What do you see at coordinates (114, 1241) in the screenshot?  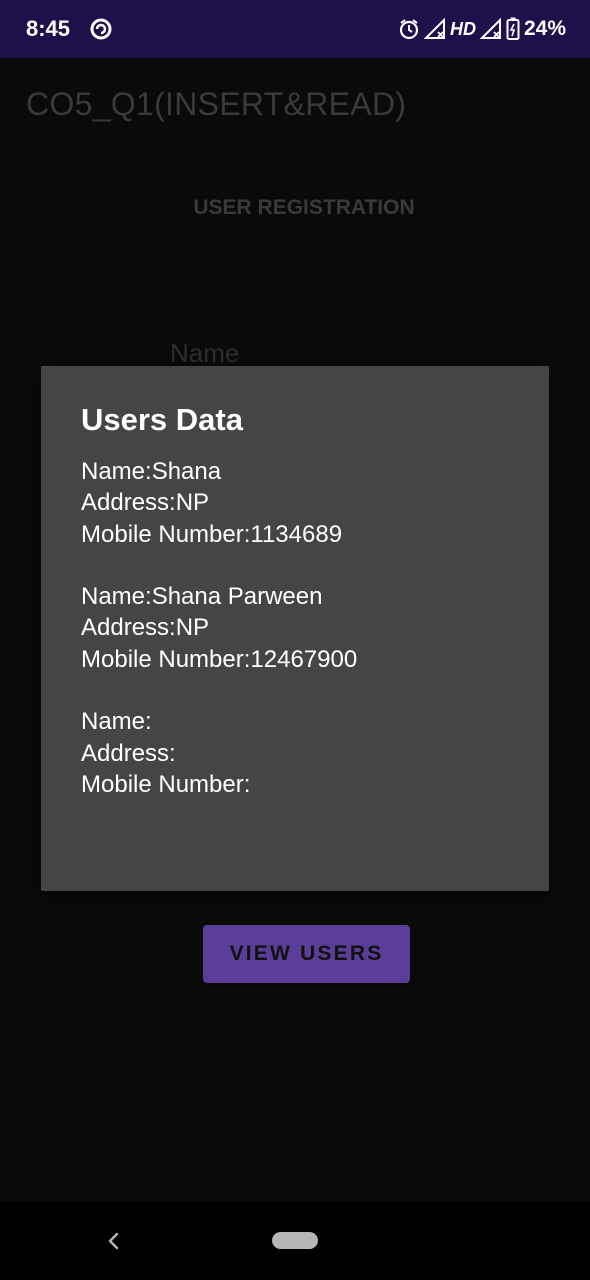 I see `back-icon` at bounding box center [114, 1241].